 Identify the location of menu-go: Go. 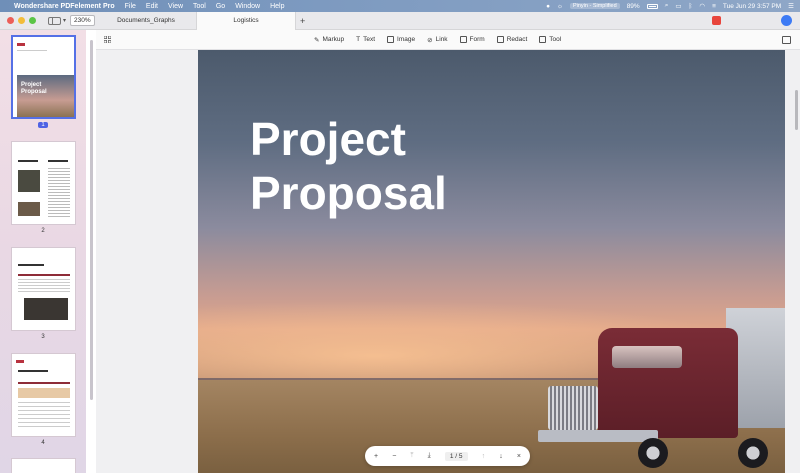
(220, 6).